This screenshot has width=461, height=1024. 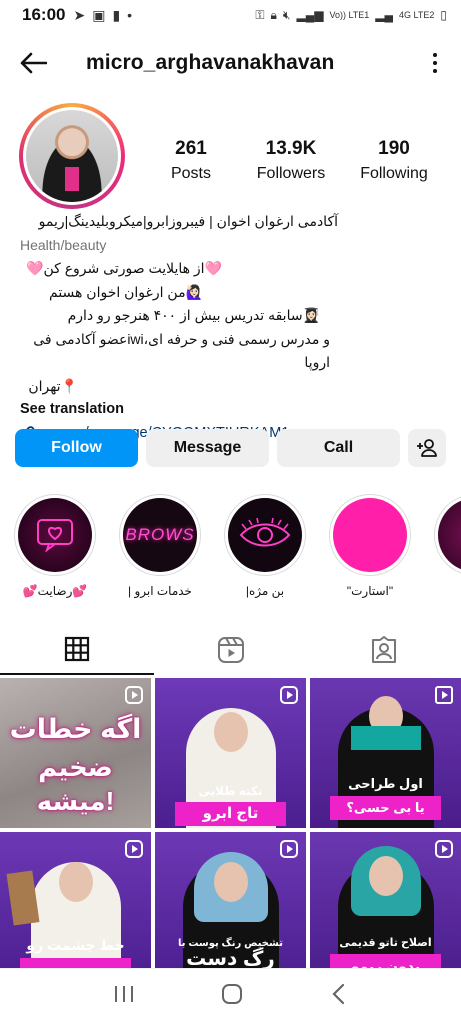 What do you see at coordinates (443, 15) in the screenshot?
I see `battery-icon: ▯` at bounding box center [443, 15].